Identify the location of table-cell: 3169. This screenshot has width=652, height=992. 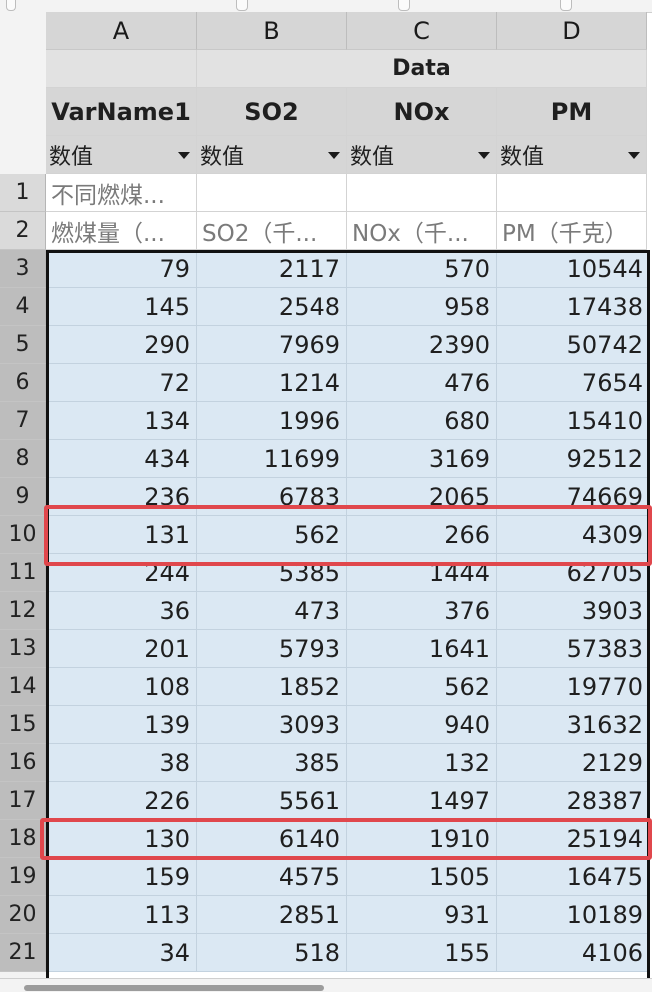
(422, 459).